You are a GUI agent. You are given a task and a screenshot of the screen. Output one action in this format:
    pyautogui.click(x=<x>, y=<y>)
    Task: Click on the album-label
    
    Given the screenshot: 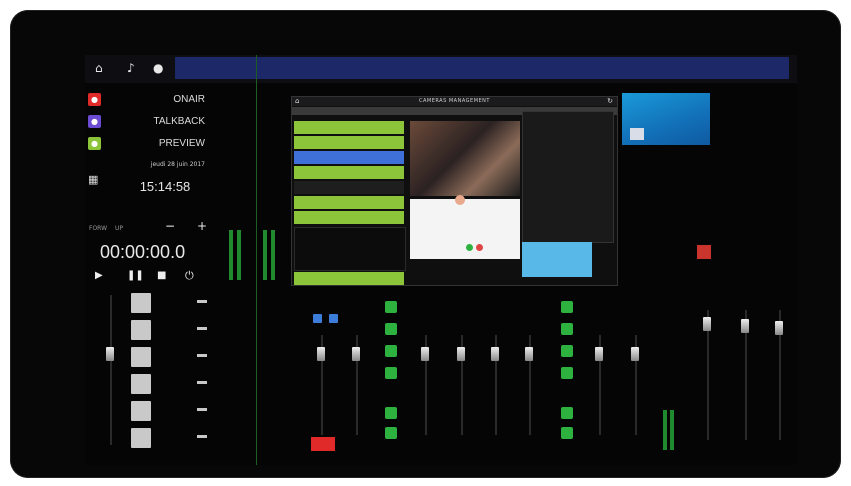 What is the action you would take?
    pyautogui.click(x=637, y=134)
    